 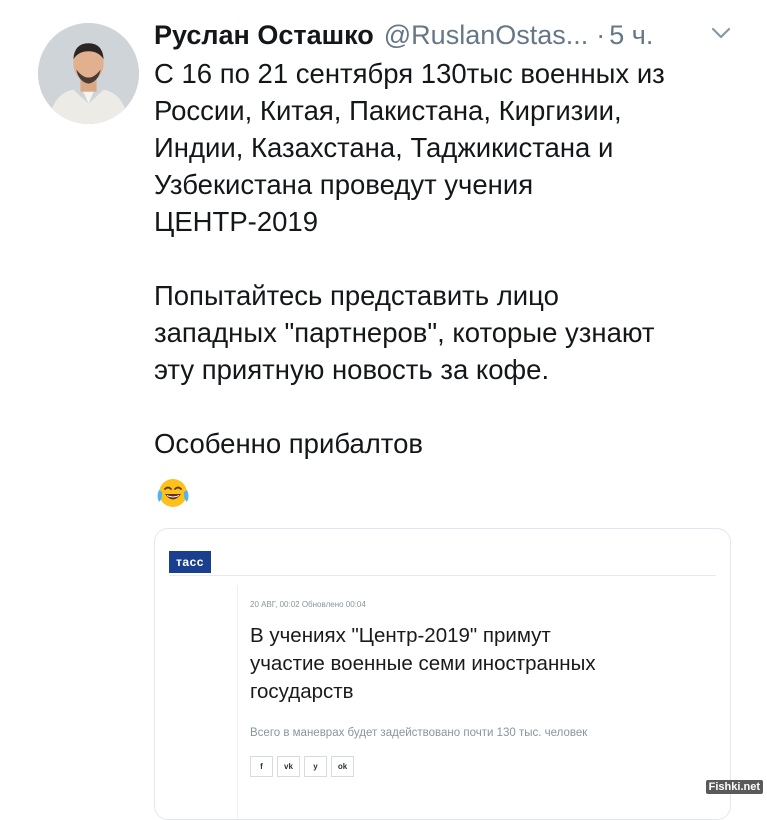 I want to click on tweet-line: западных "партнеров", которые узнают, so click(x=404, y=332).